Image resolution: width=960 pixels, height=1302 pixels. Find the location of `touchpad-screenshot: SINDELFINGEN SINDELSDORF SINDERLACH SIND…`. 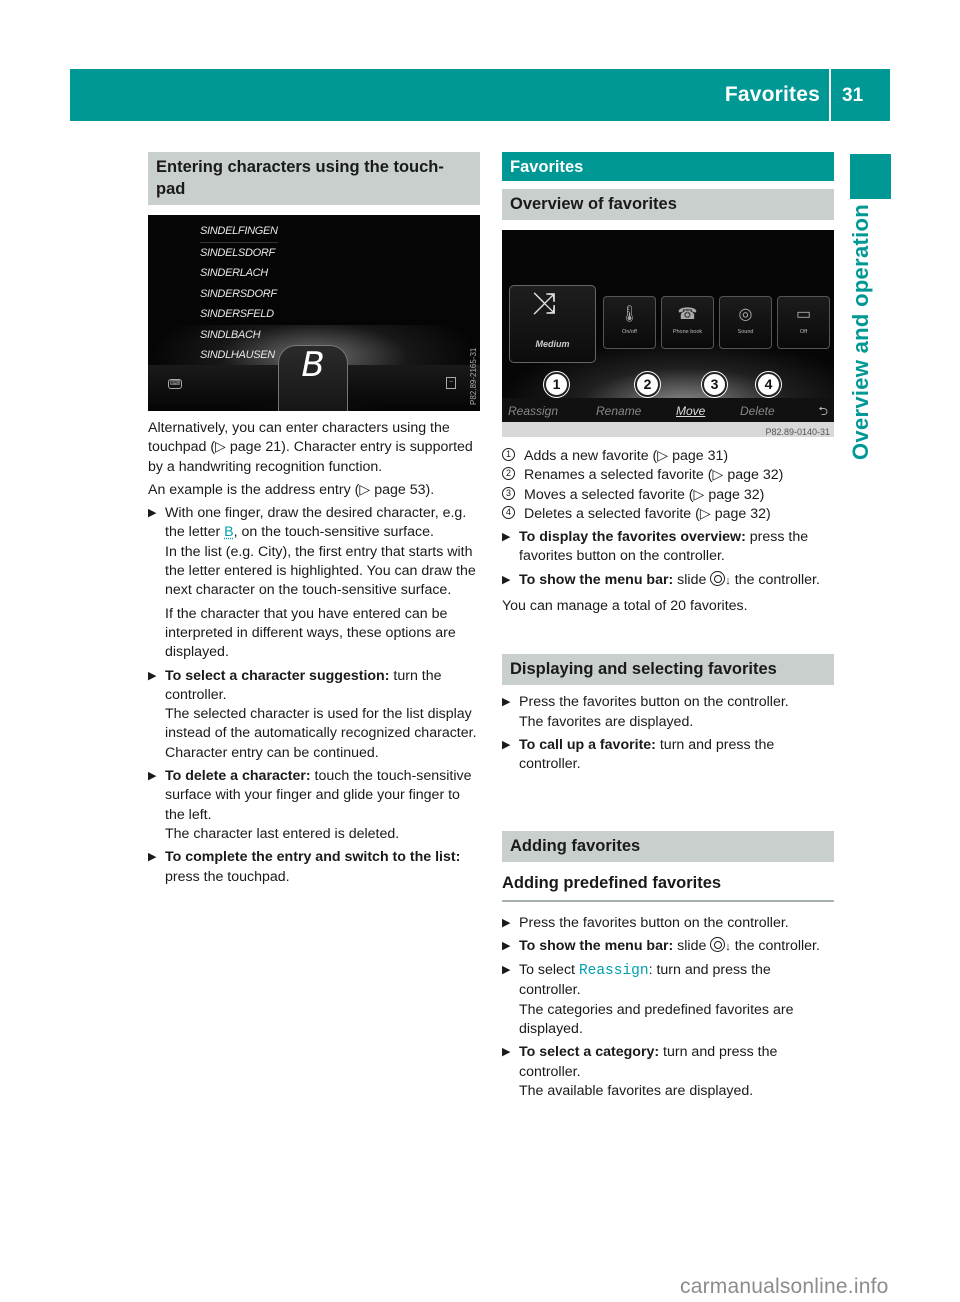

touchpad-screenshot: SINDELFINGEN SINDELSDORF SINDERLACH SIND… is located at coordinates (314, 313).